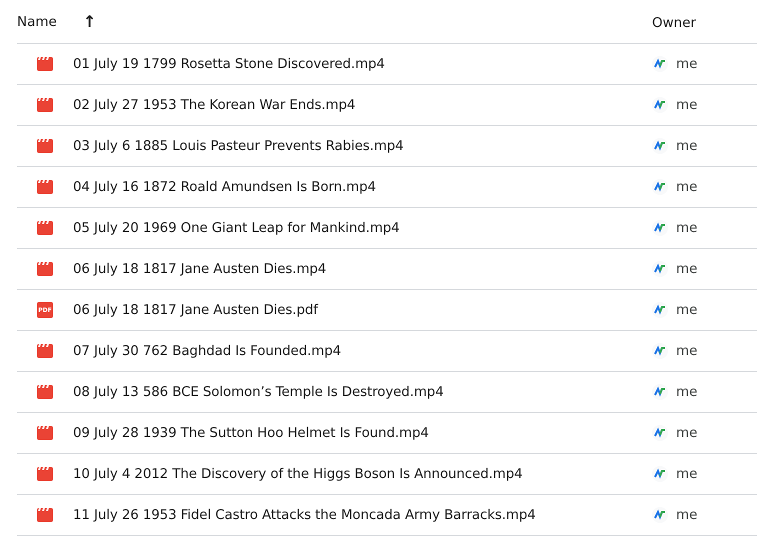 Image resolution: width=757 pixels, height=551 pixels. What do you see at coordinates (362, 105) in the screenshot?
I see `file-name: 02 July 27 1953 The Korean War Ends.mp4` at bounding box center [362, 105].